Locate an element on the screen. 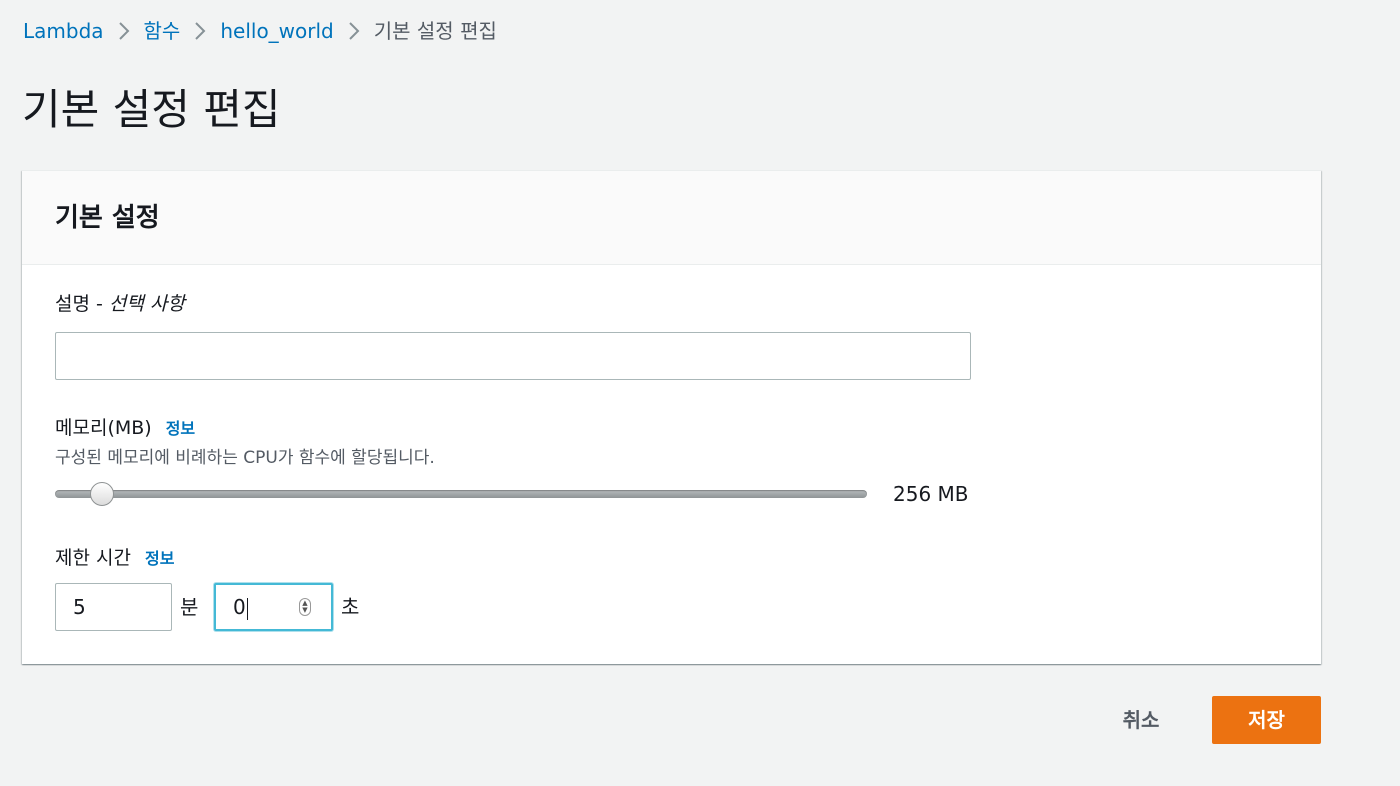 Image resolution: width=1400 pixels, height=786 pixels. page-title: 기본 설정 편집 is located at coordinates (151, 109).